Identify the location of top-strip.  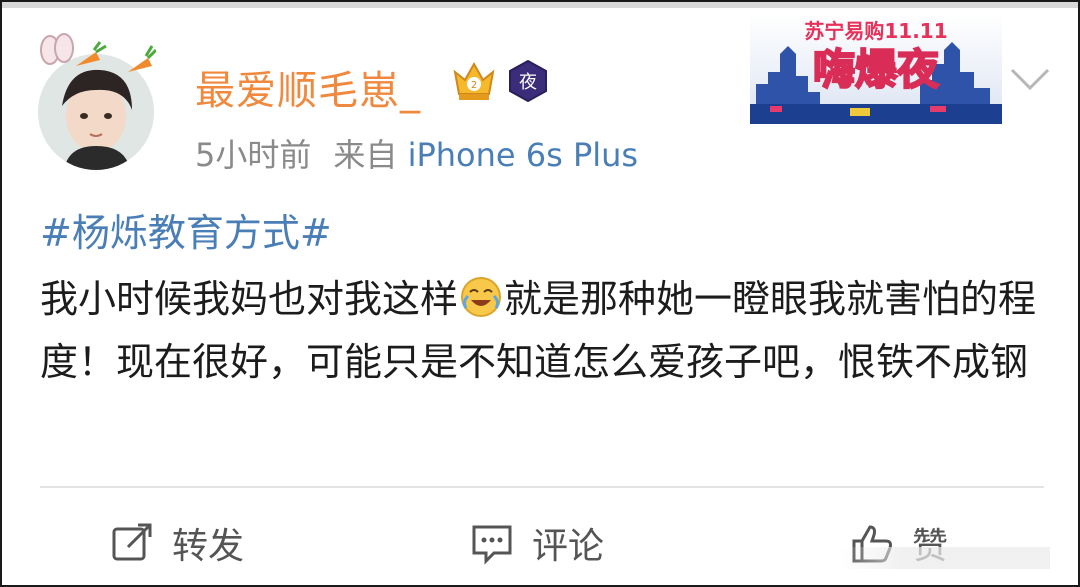
(540, 5).